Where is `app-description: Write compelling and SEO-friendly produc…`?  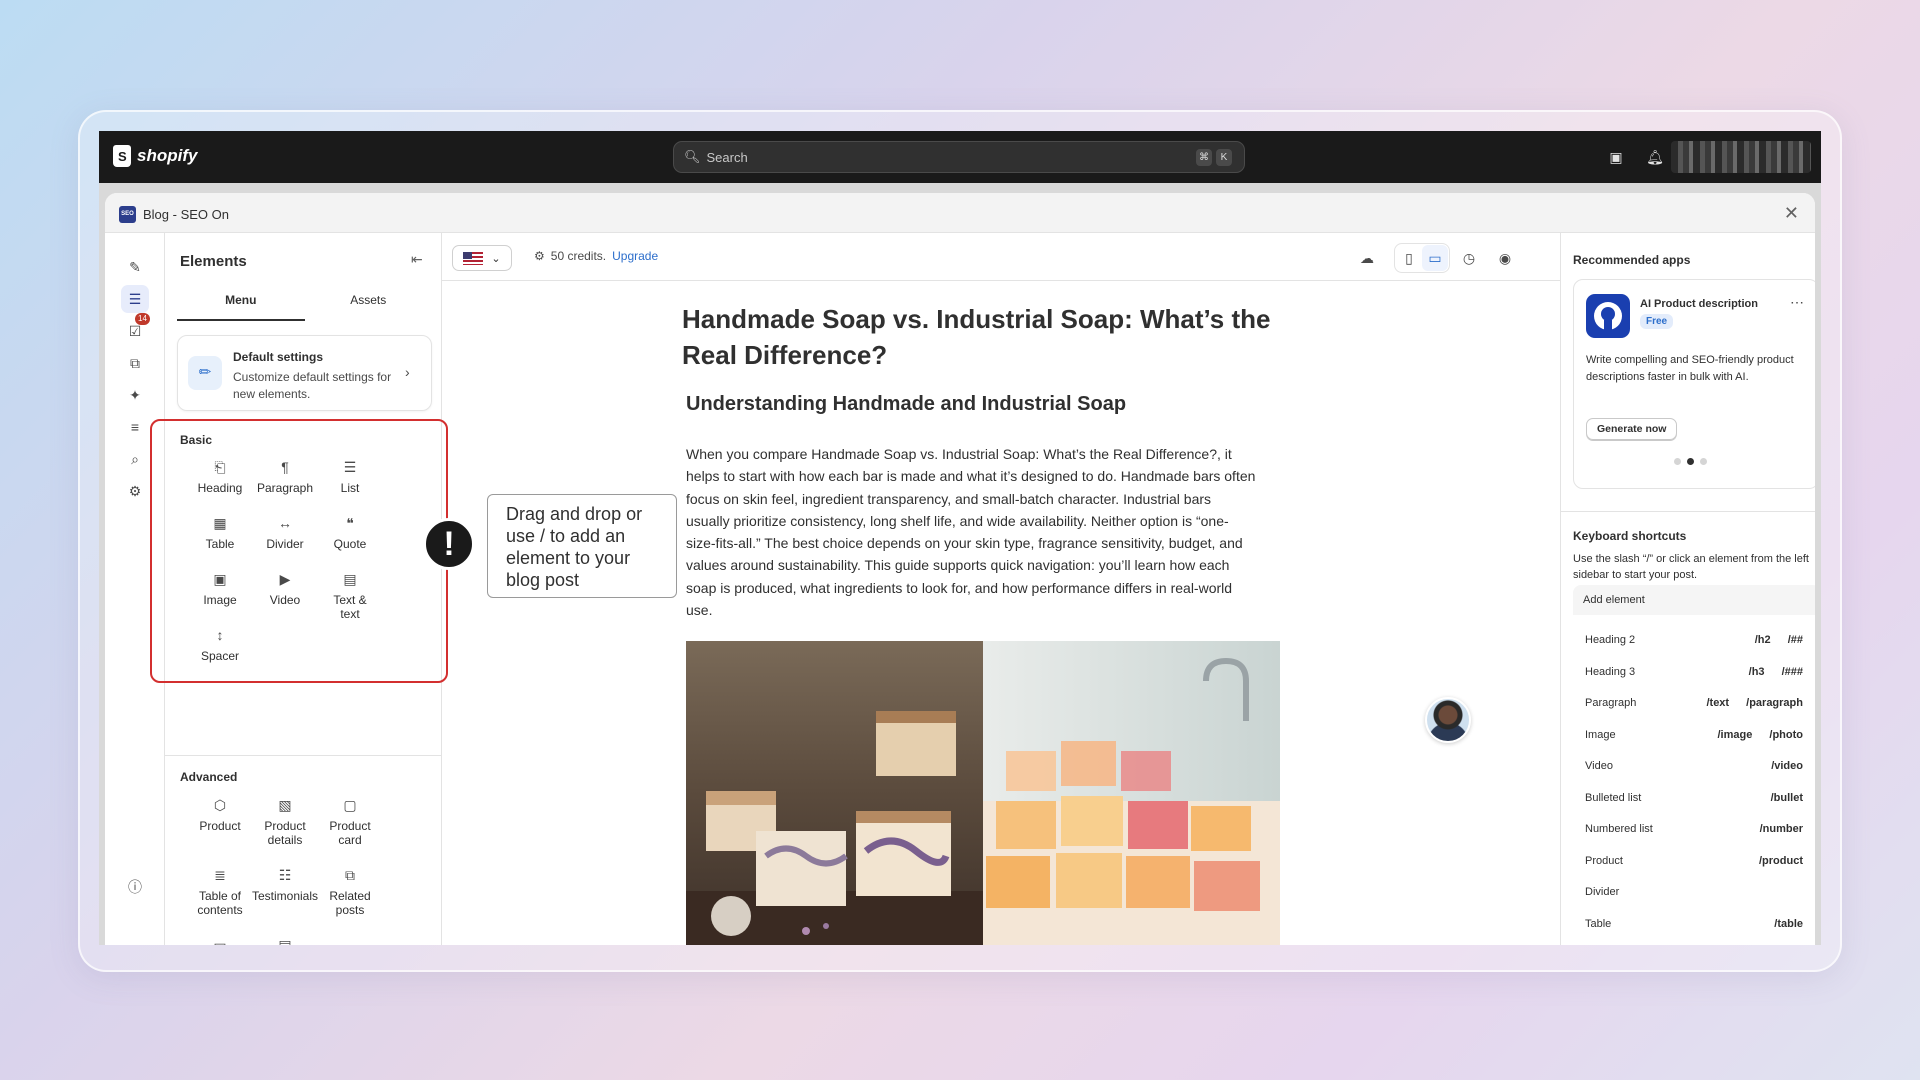
app-description: Write compelling and SEO-friendly produc… is located at coordinates (1690, 368).